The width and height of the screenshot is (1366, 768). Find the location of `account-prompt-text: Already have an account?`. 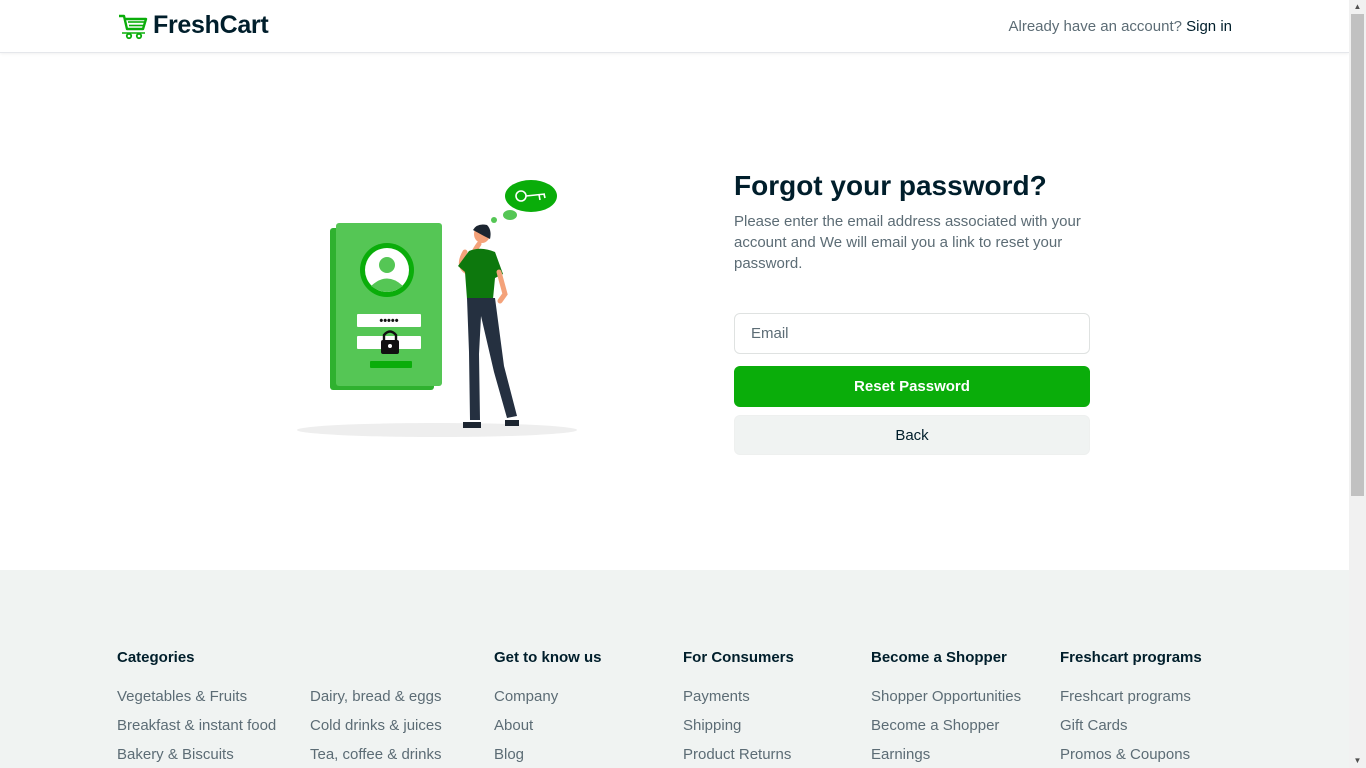

account-prompt-text: Already have an account? is located at coordinates (1095, 26).